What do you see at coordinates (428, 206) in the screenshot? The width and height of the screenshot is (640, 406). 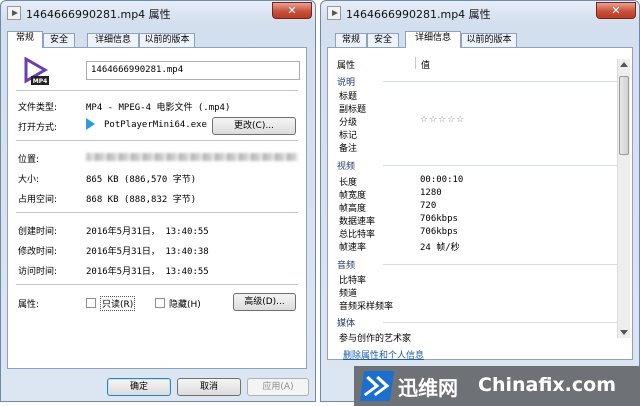 I see `frame-height-value: 720` at bounding box center [428, 206].